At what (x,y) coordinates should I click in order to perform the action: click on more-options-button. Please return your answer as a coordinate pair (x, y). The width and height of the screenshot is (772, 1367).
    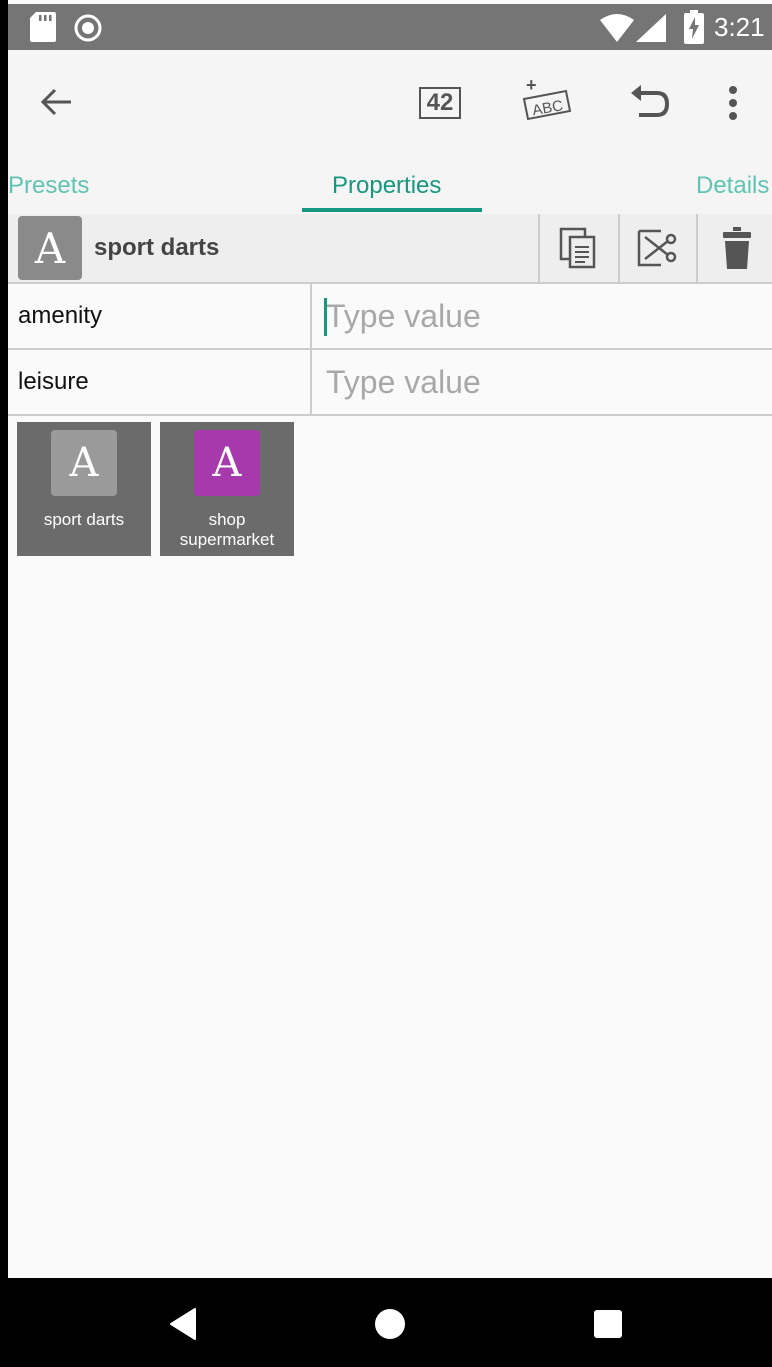
    Looking at the image, I should click on (733, 103).